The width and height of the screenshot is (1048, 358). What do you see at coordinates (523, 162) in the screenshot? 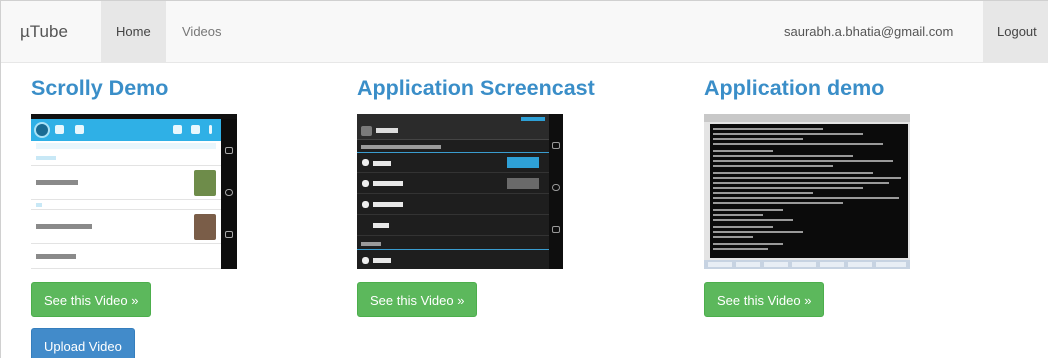
I see `wifi-toggle` at bounding box center [523, 162].